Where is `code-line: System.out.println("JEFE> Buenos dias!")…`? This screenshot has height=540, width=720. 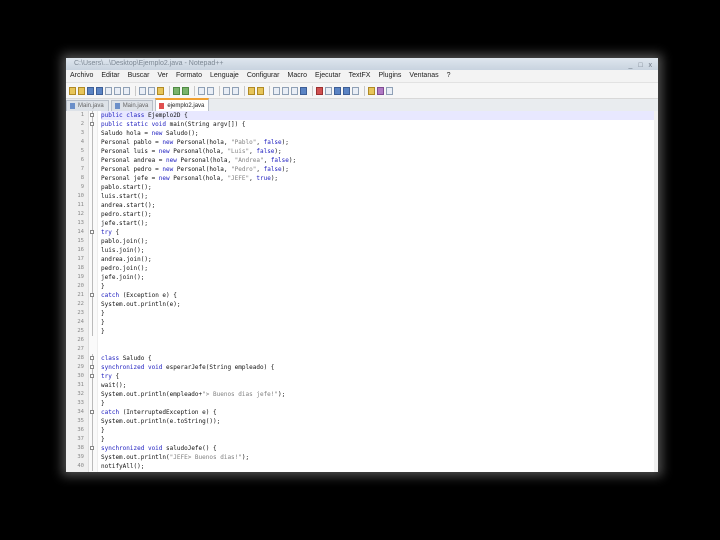 code-line: System.out.println("JEFE> Buenos dias!")… is located at coordinates (379, 457).